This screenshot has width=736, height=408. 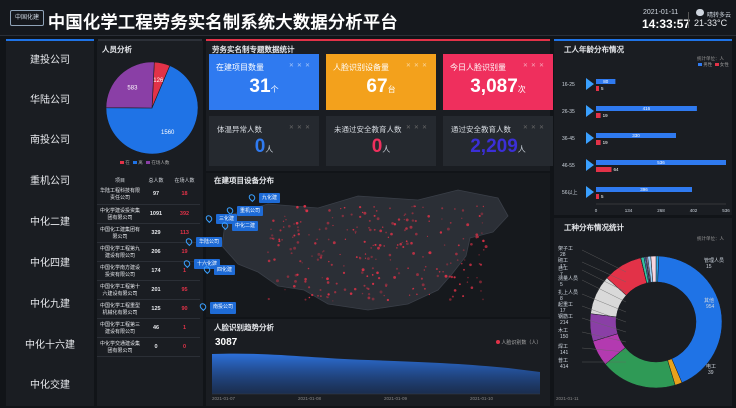 What do you see at coordinates (122, 162) in the screenshot?
I see `legend-swatch` at bounding box center [122, 162].